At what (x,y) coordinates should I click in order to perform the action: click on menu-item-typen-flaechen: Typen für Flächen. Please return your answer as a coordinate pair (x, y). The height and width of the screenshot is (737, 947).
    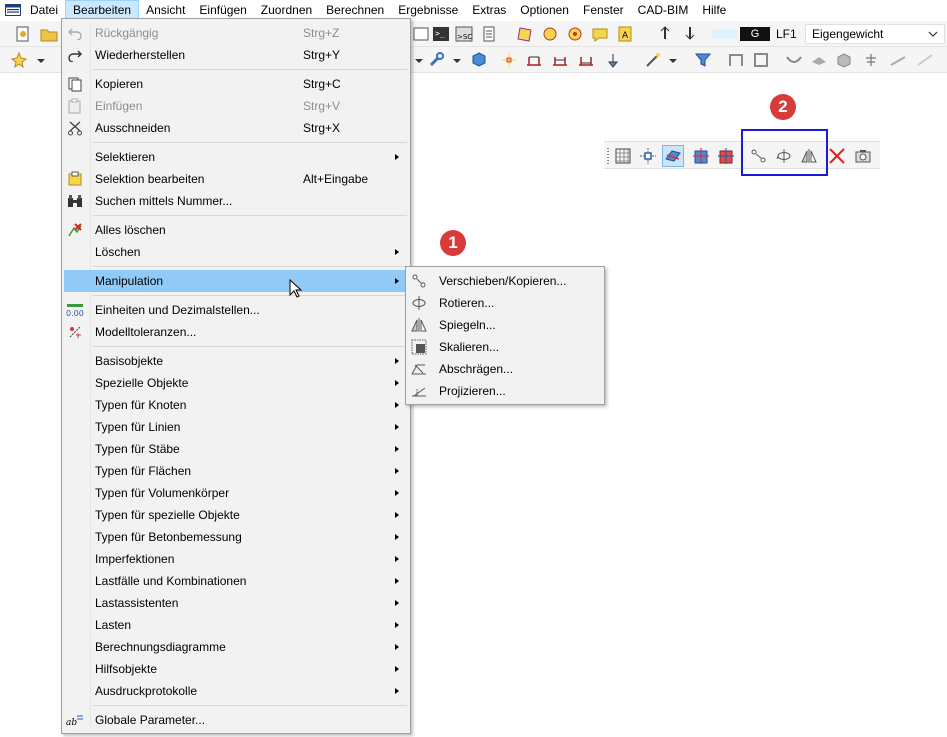
    Looking at the image, I should click on (236, 471).